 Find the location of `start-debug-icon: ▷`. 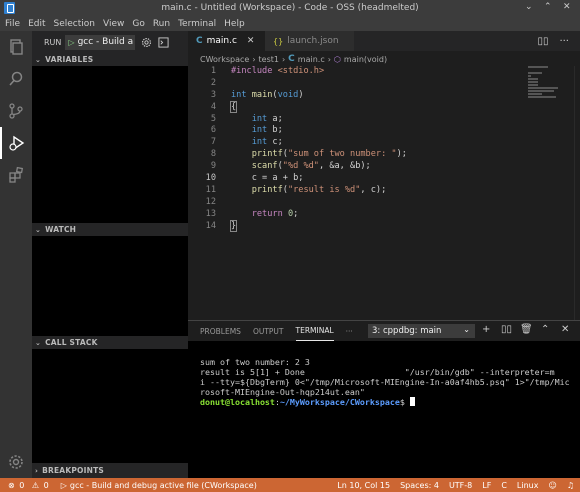

start-debug-icon: ▷ is located at coordinates (71, 42).